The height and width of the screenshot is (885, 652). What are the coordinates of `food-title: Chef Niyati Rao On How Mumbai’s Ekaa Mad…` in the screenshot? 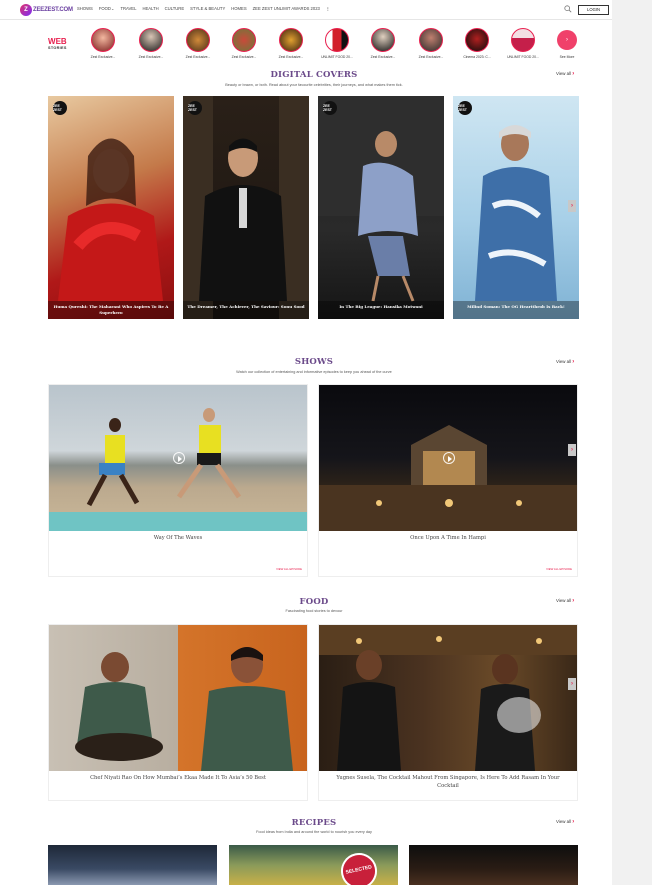 It's located at (178, 778).